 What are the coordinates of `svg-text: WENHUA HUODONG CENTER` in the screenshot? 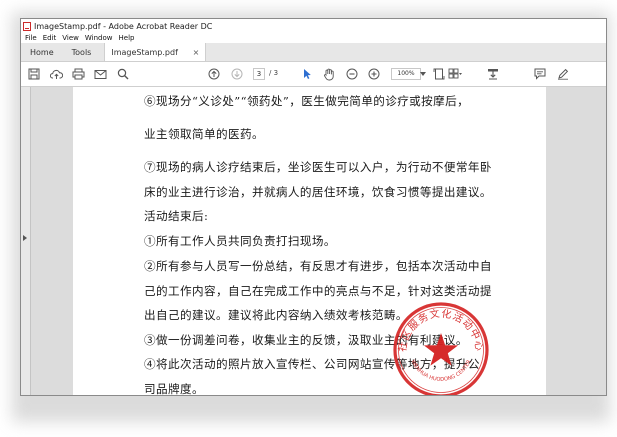 It's located at (440, 371).